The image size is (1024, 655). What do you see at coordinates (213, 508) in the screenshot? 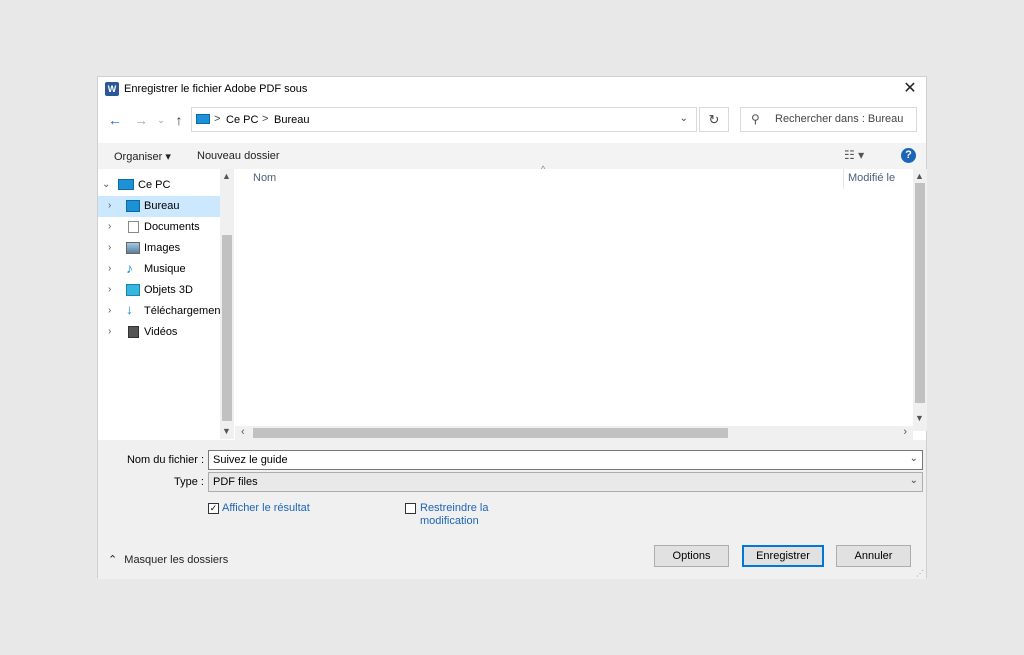
I see `show-result-checkbox: ✓` at bounding box center [213, 508].